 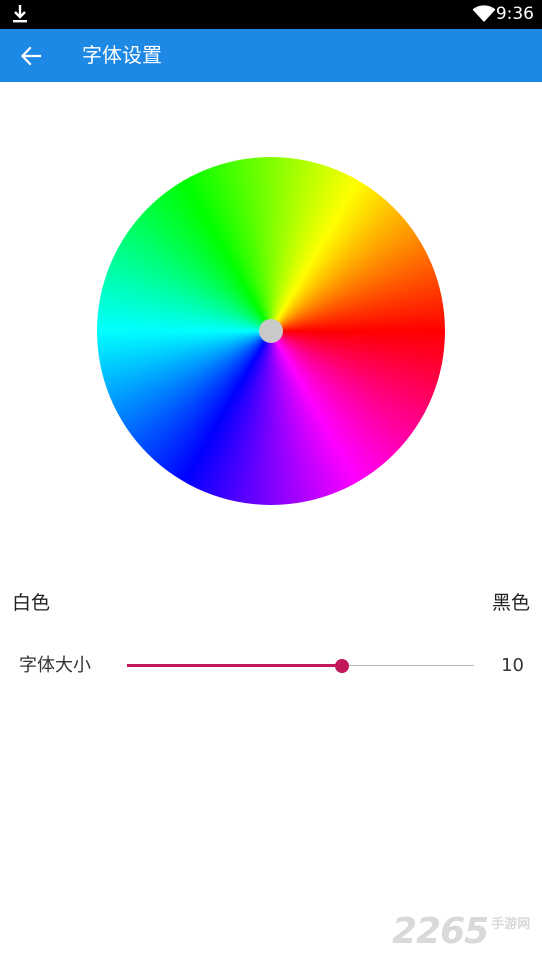 I want to click on font-size-slider, so click(x=300, y=666).